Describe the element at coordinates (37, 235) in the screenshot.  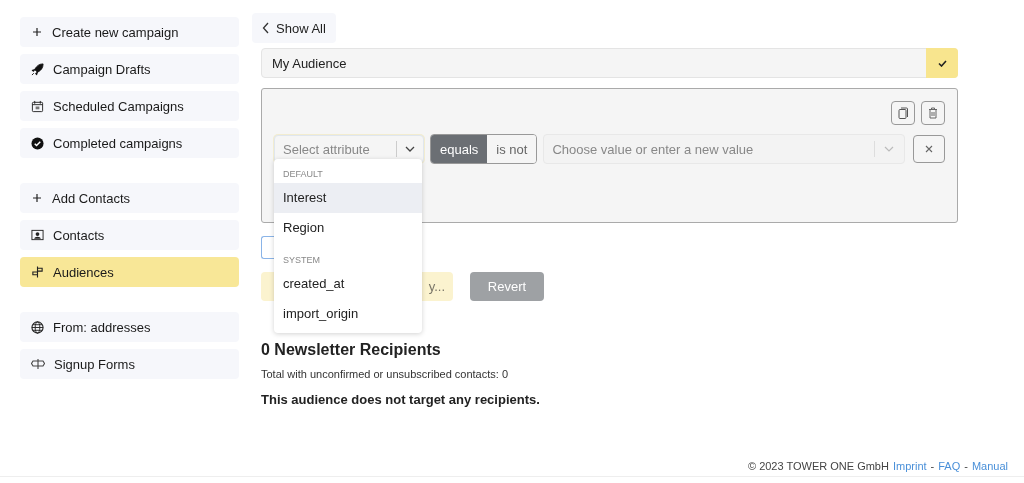
I see `contact-card-icon` at that location.